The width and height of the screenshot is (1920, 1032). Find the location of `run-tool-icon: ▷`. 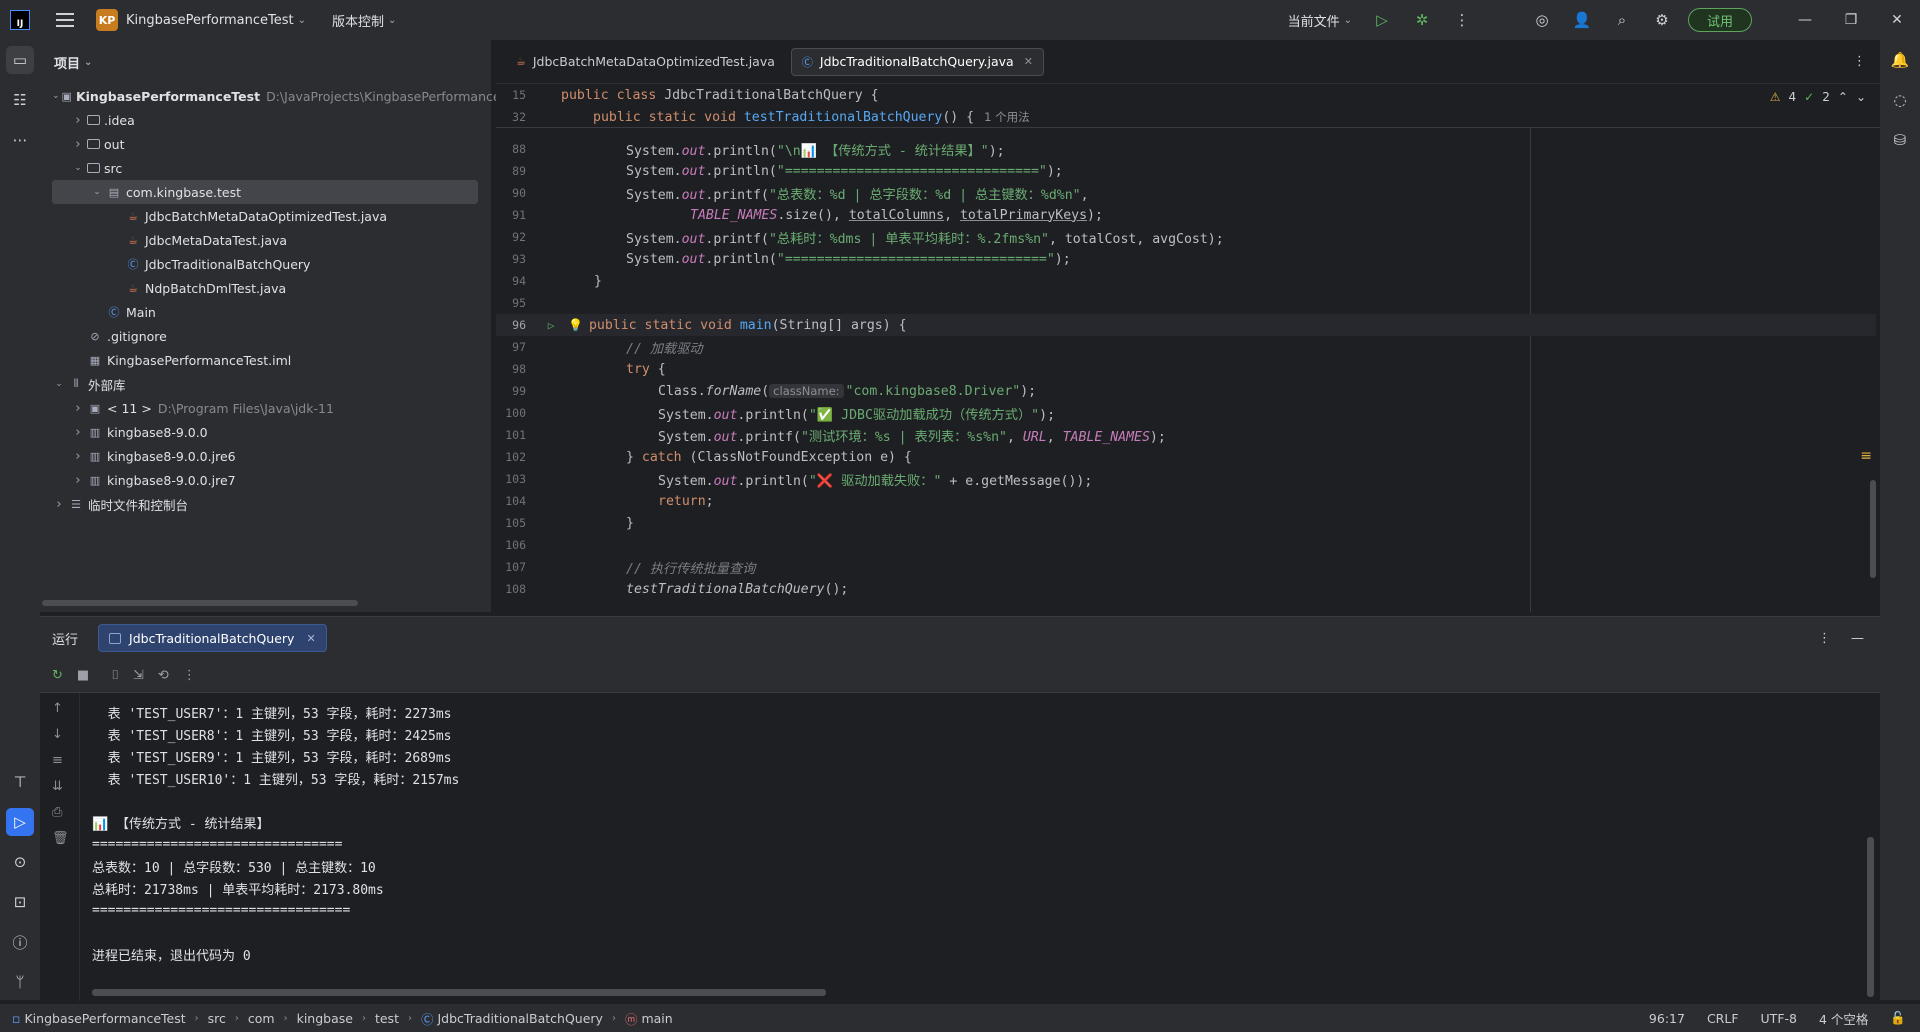

run-tool-icon: ▷ is located at coordinates (20, 822).